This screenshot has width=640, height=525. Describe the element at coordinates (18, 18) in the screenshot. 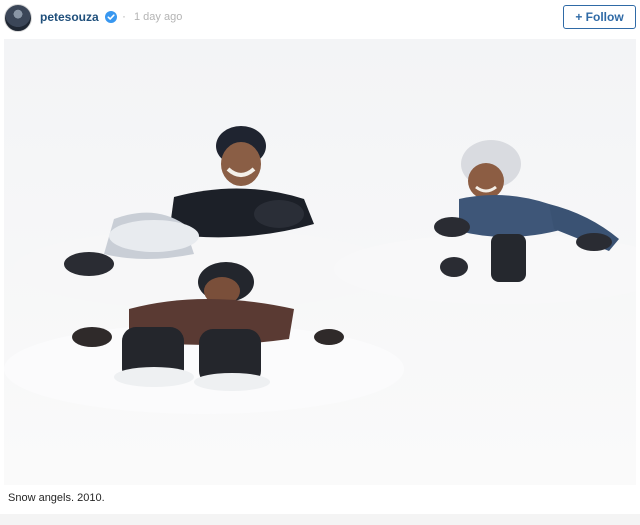

I see `avatar` at that location.